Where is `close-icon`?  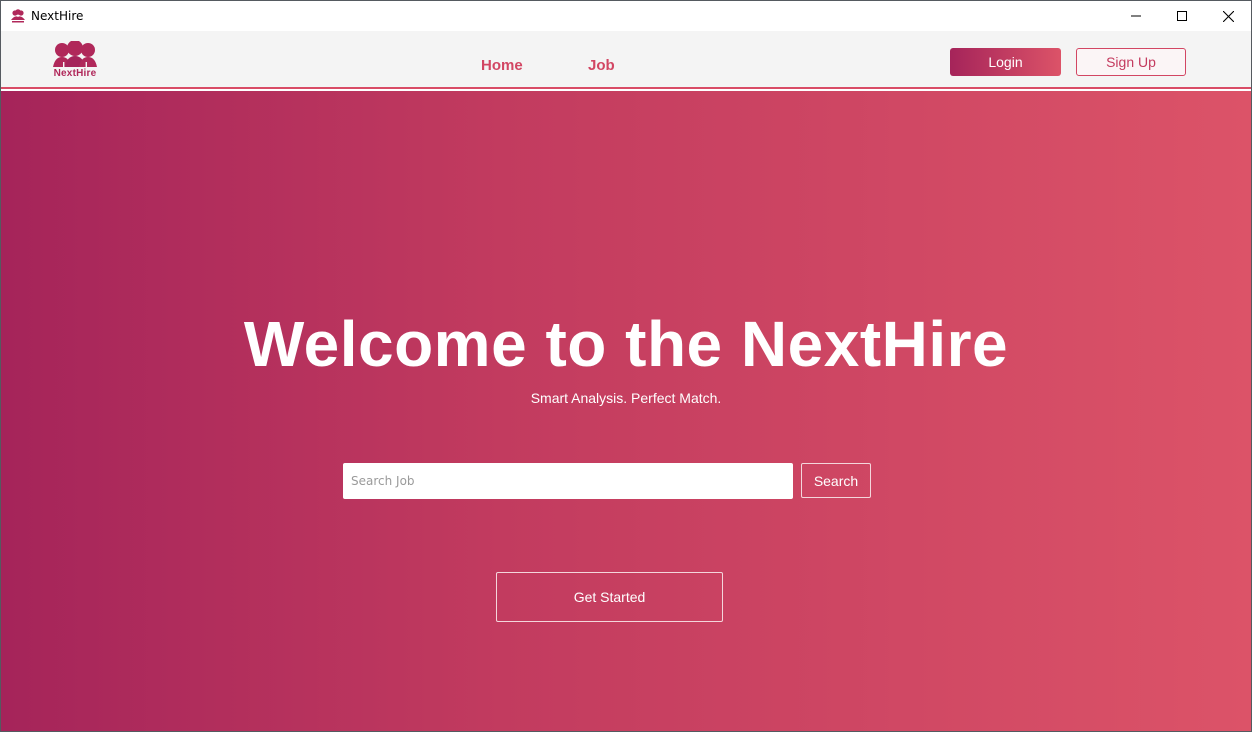
close-icon is located at coordinates (1228, 16).